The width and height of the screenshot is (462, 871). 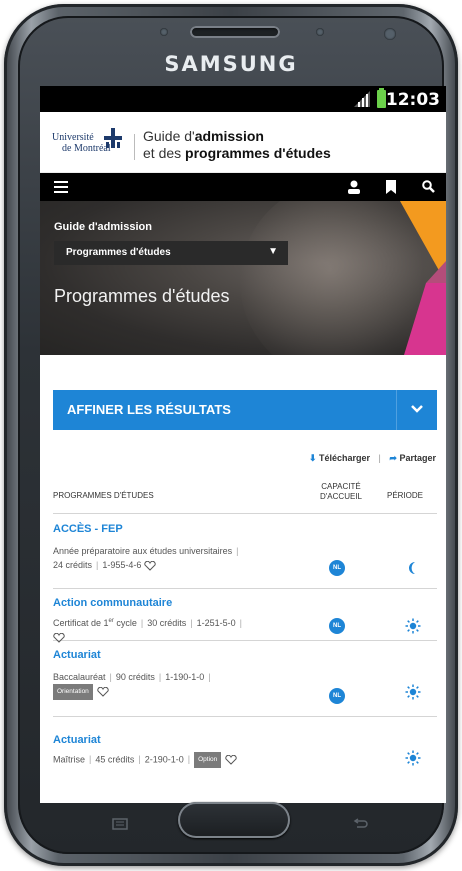 What do you see at coordinates (73, 565) in the screenshot?
I see `program-credits: 24 crédits` at bounding box center [73, 565].